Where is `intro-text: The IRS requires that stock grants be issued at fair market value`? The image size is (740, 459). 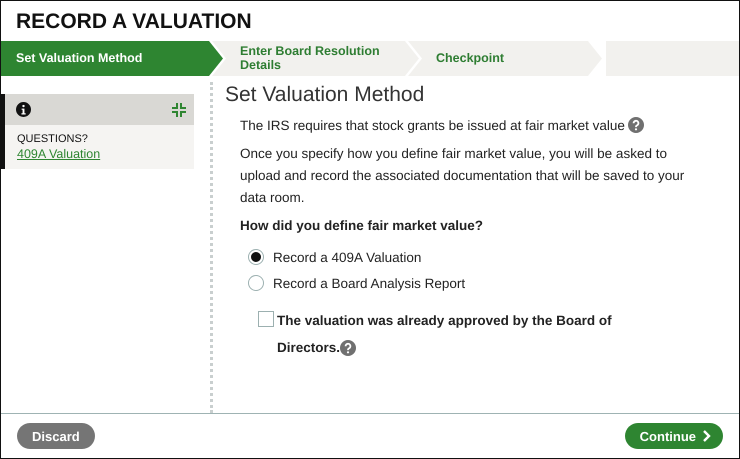 intro-text: The IRS requires that stock grants be issued at fair market value is located at coordinates (432, 125).